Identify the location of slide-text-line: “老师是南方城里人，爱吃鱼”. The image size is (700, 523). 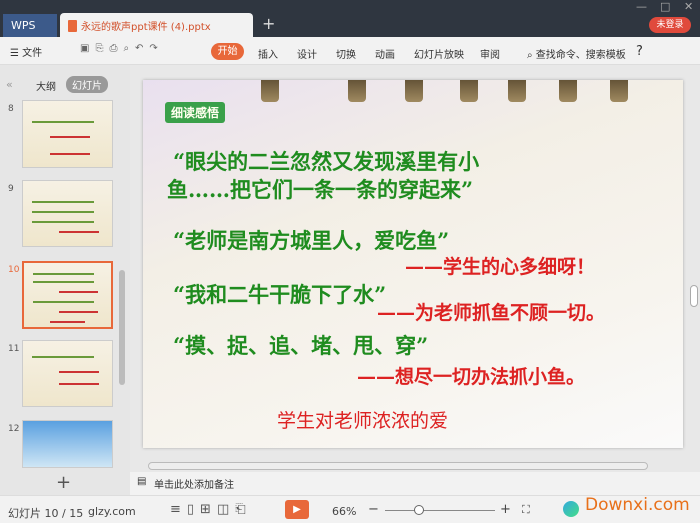
(311, 240).